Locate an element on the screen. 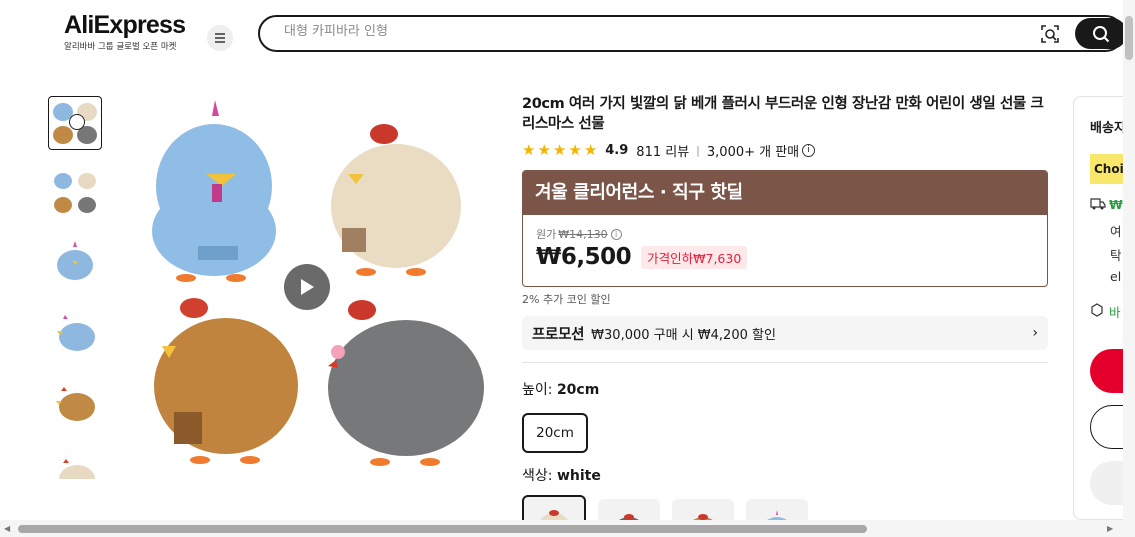 The height and width of the screenshot is (537, 1135). horizontal-scroll-thumb is located at coordinates (442, 529).